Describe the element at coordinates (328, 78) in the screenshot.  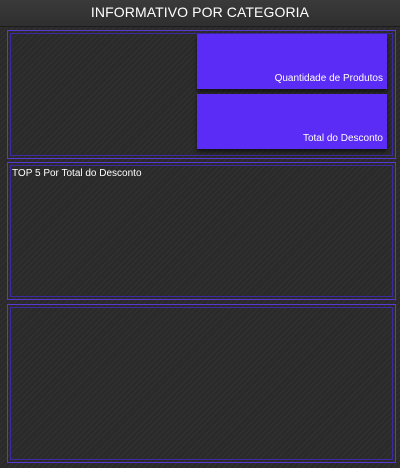
I see `kpi-label-quantidade-produtos: Quantidade de Produtos` at that location.